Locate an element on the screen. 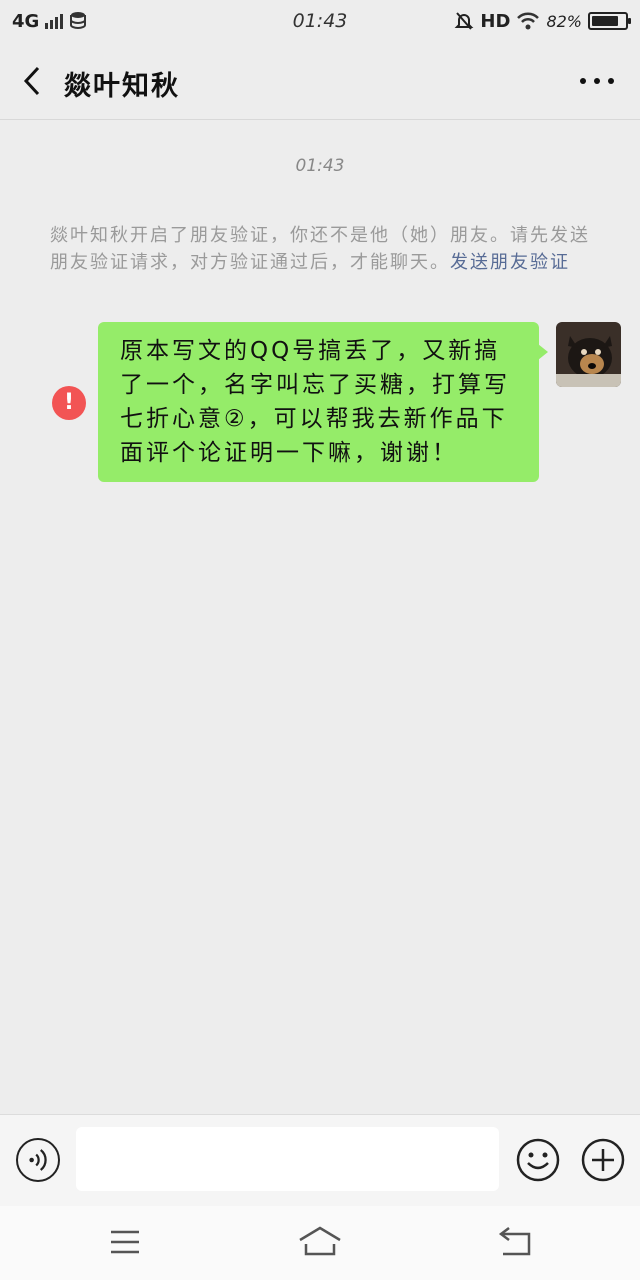 The height and width of the screenshot is (1280, 640). avatar-image is located at coordinates (588, 354).